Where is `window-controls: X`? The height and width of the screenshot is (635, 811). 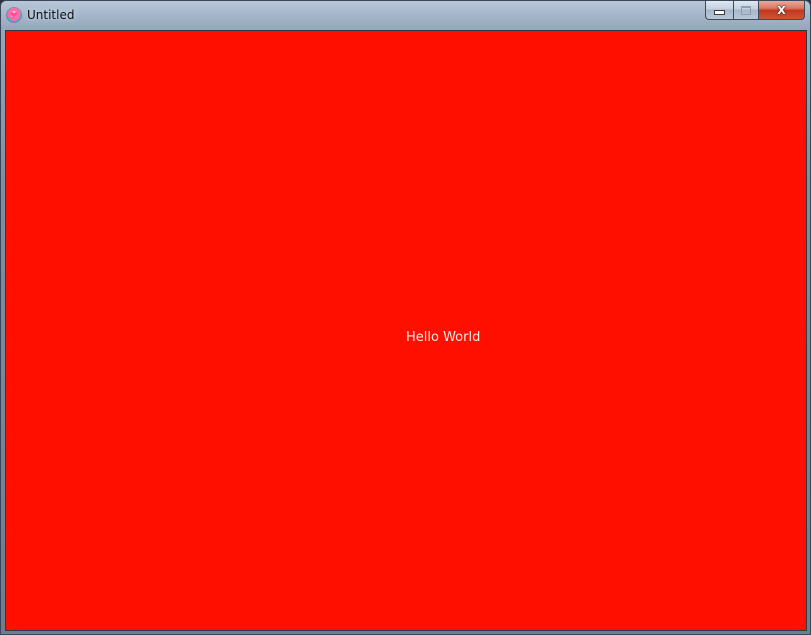 window-controls: X is located at coordinates (755, 10).